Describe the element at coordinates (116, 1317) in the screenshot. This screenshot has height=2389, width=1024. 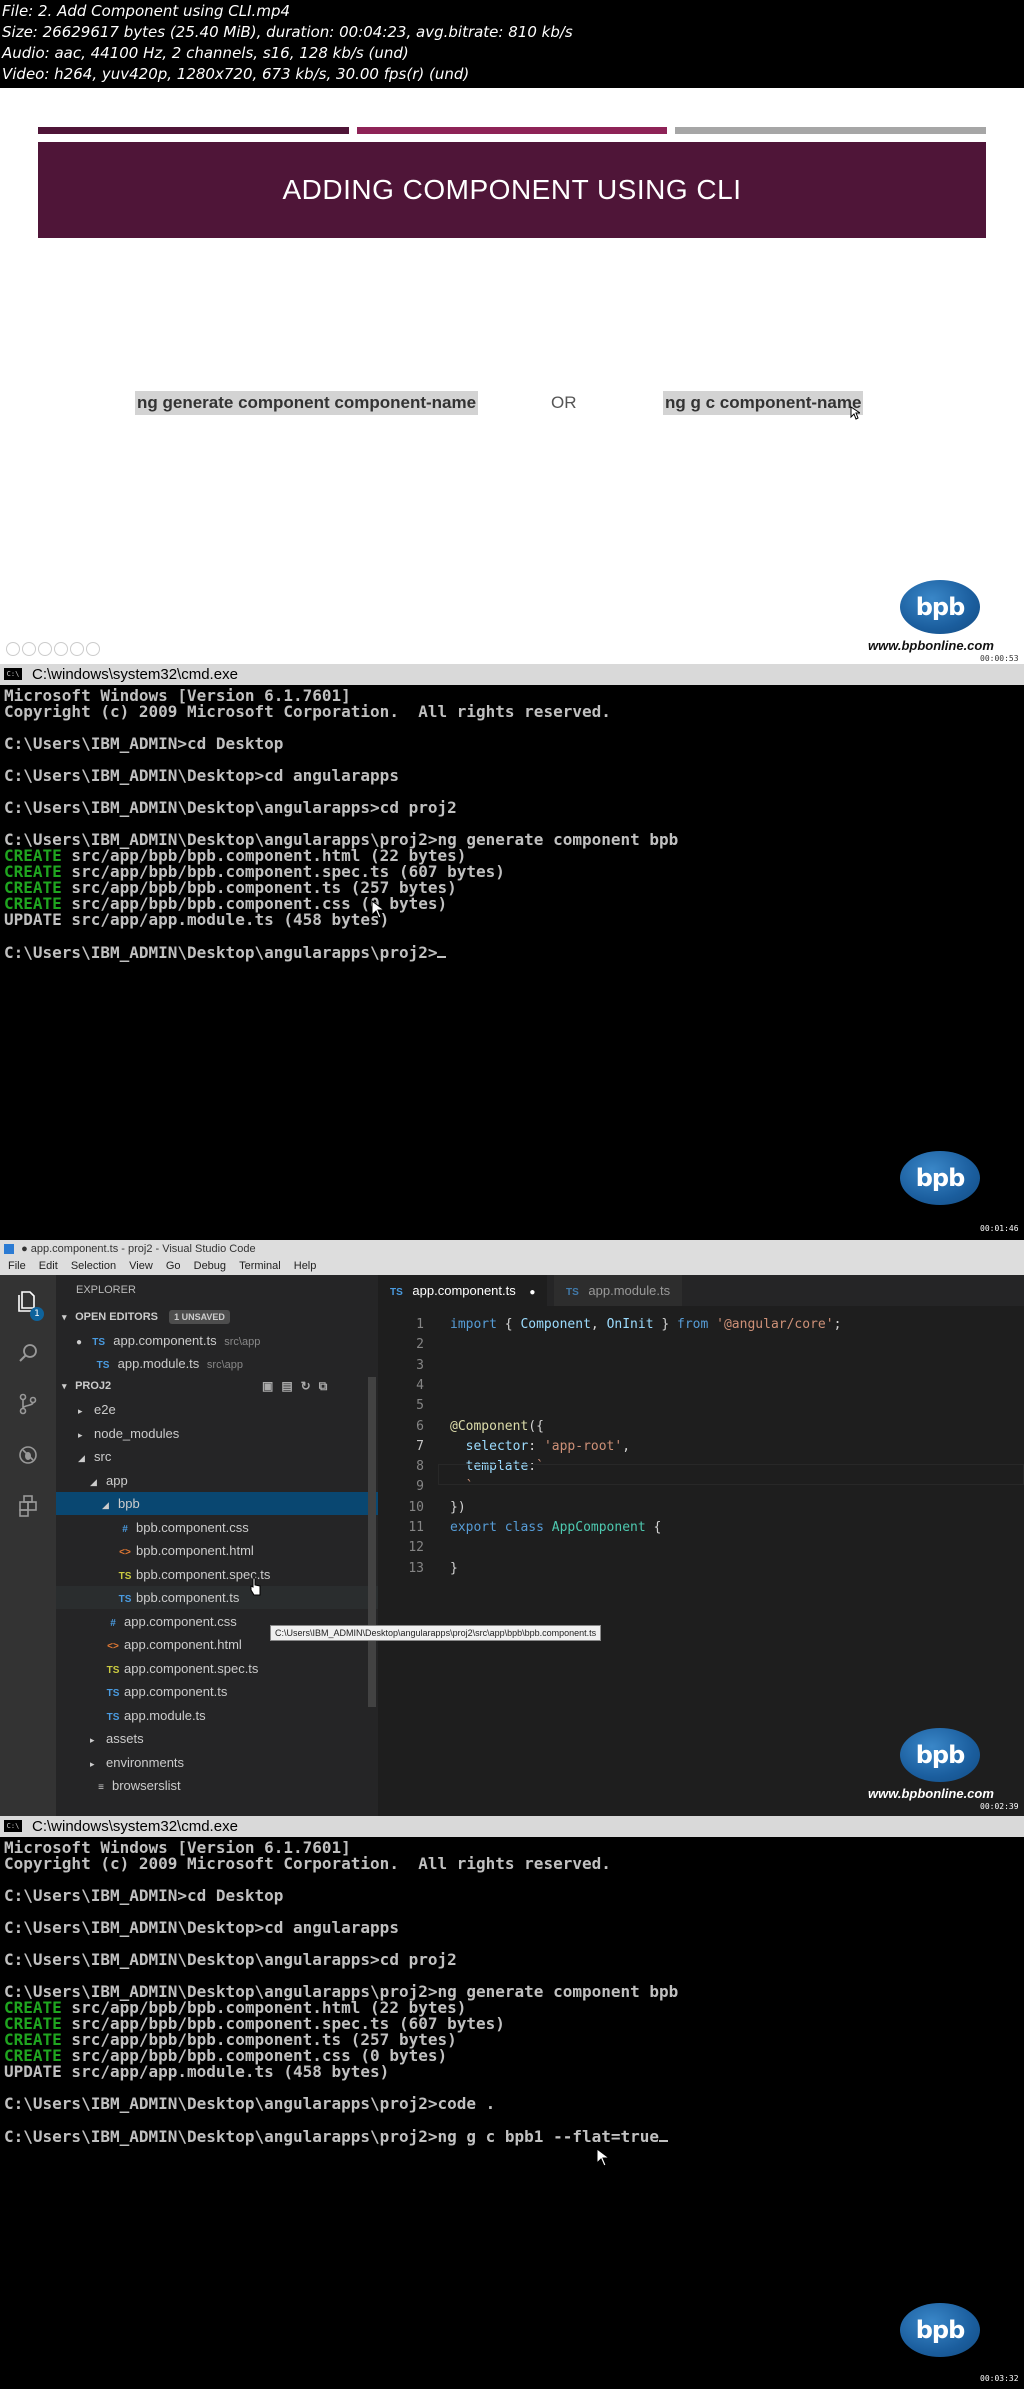
I see `open-editors-label: OPEN EDITORS` at that location.